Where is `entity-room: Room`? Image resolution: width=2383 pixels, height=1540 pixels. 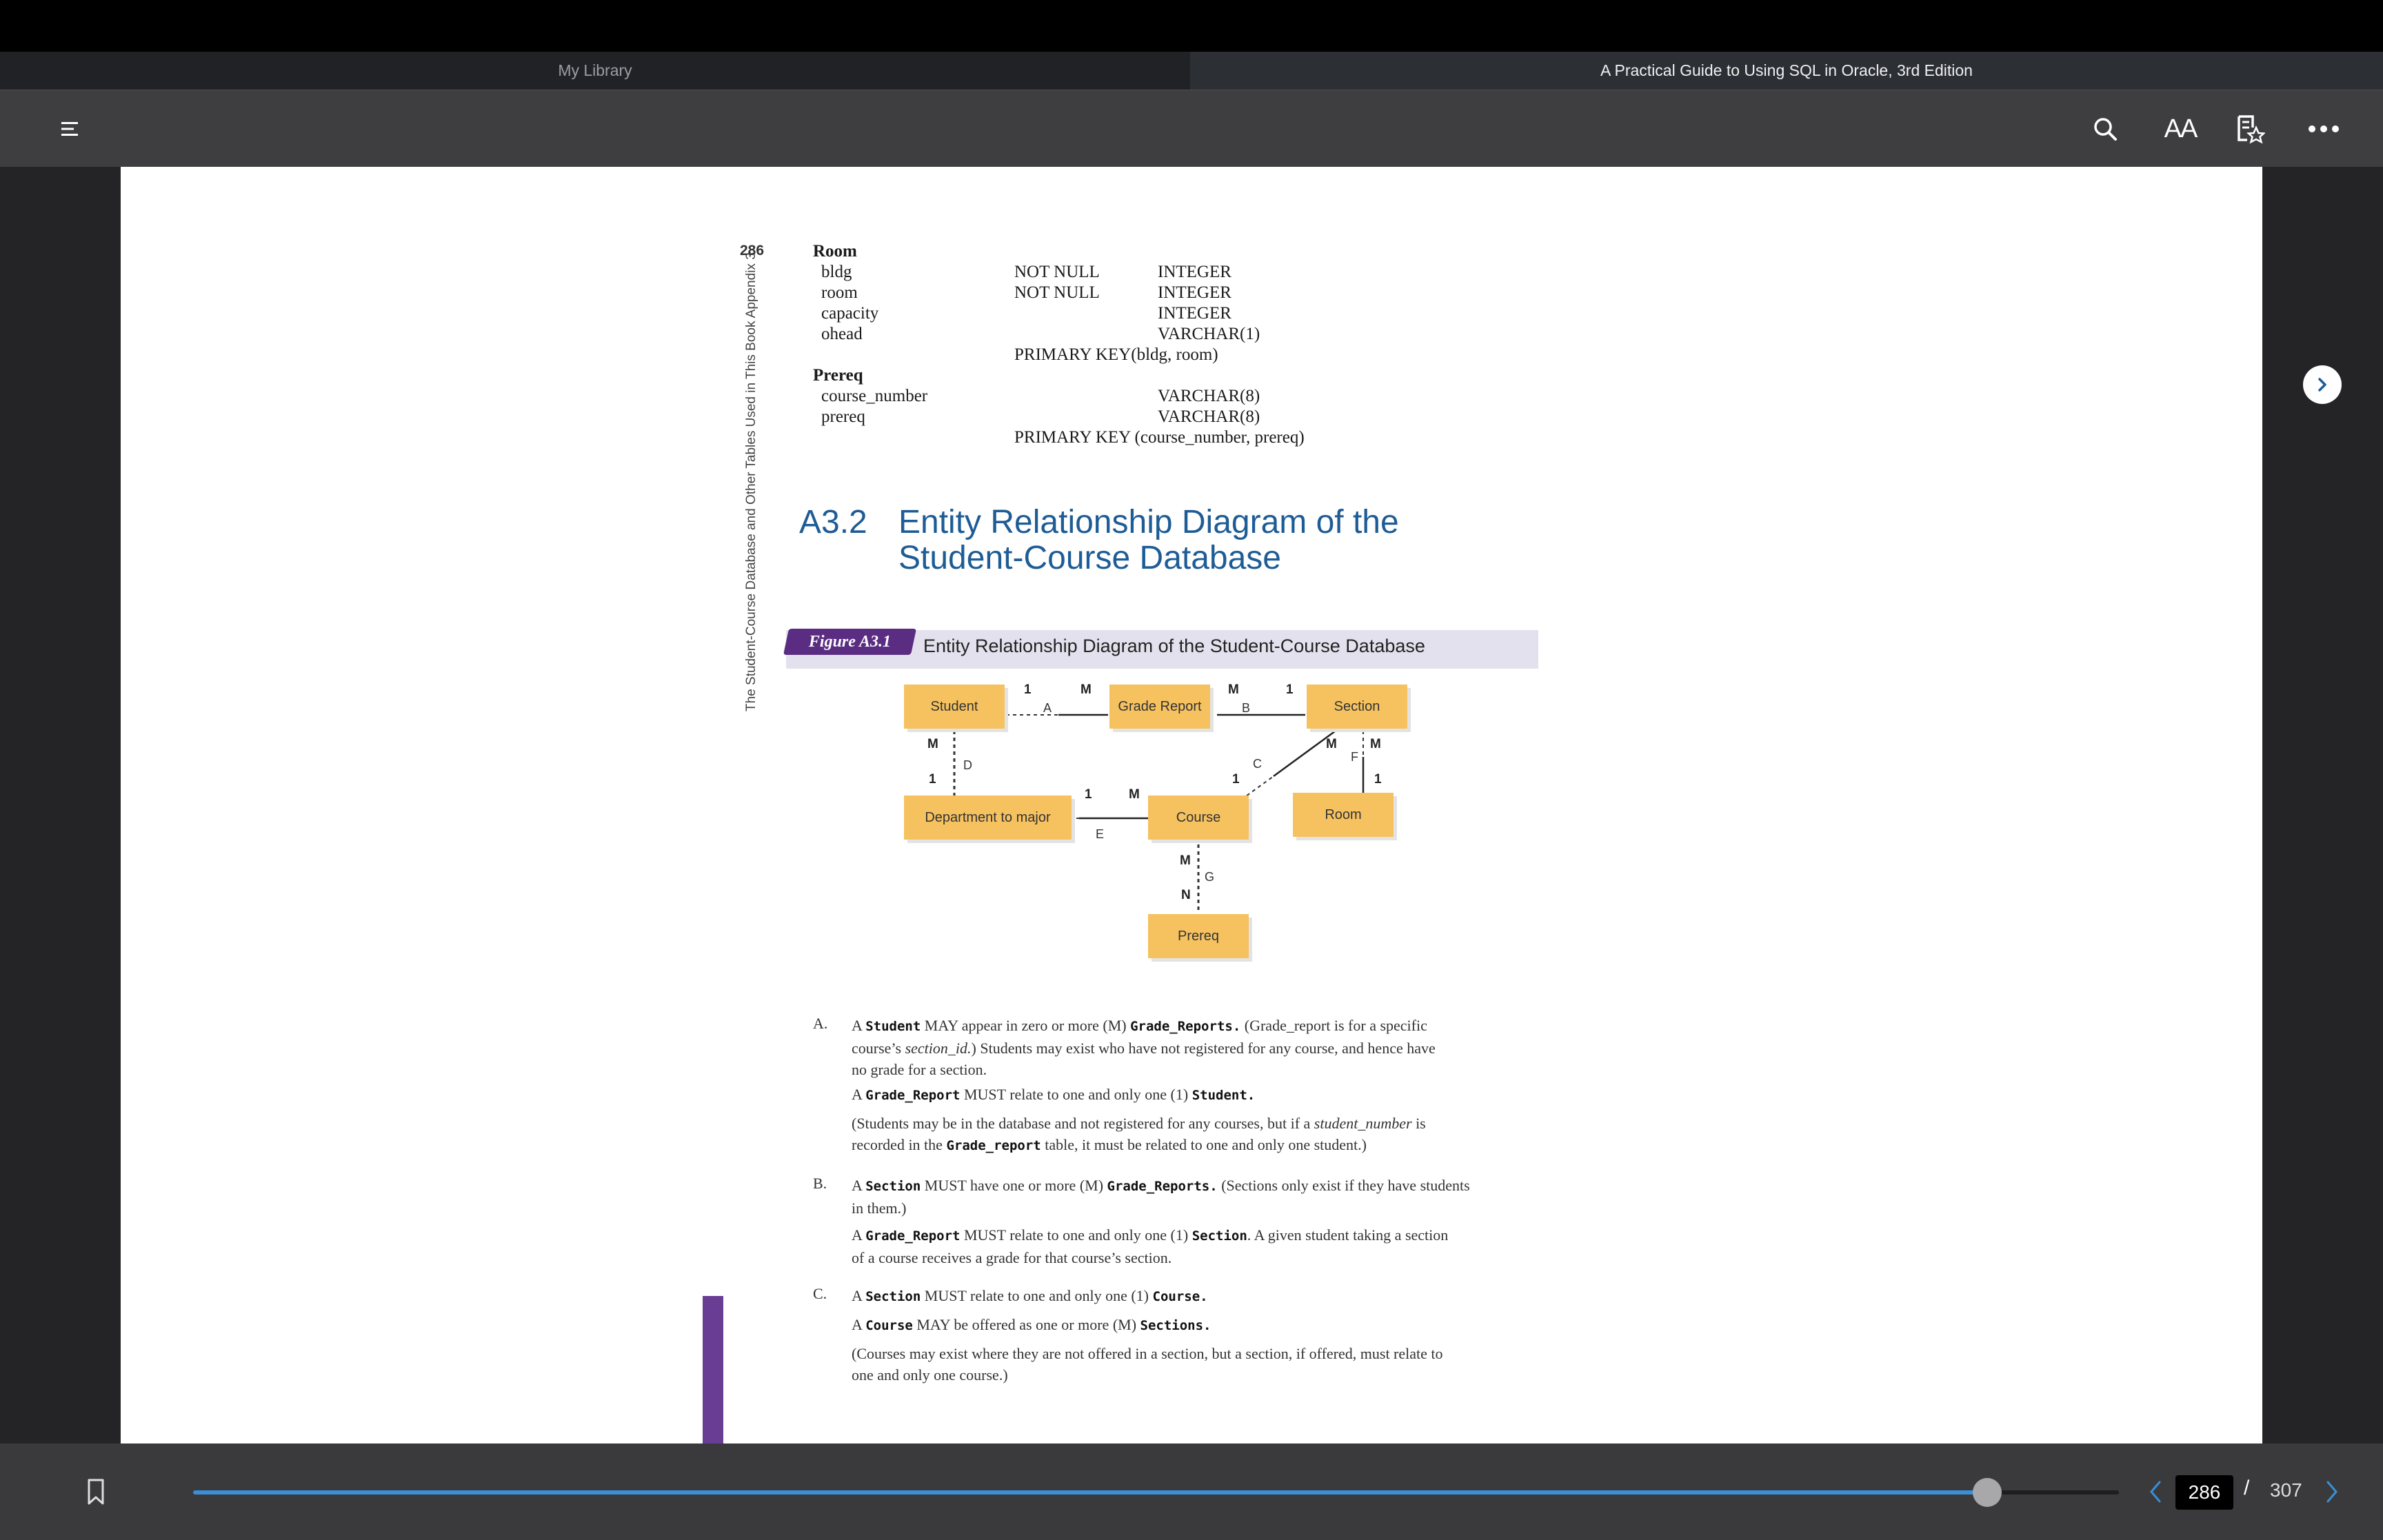
entity-room: Room is located at coordinates (1343, 815).